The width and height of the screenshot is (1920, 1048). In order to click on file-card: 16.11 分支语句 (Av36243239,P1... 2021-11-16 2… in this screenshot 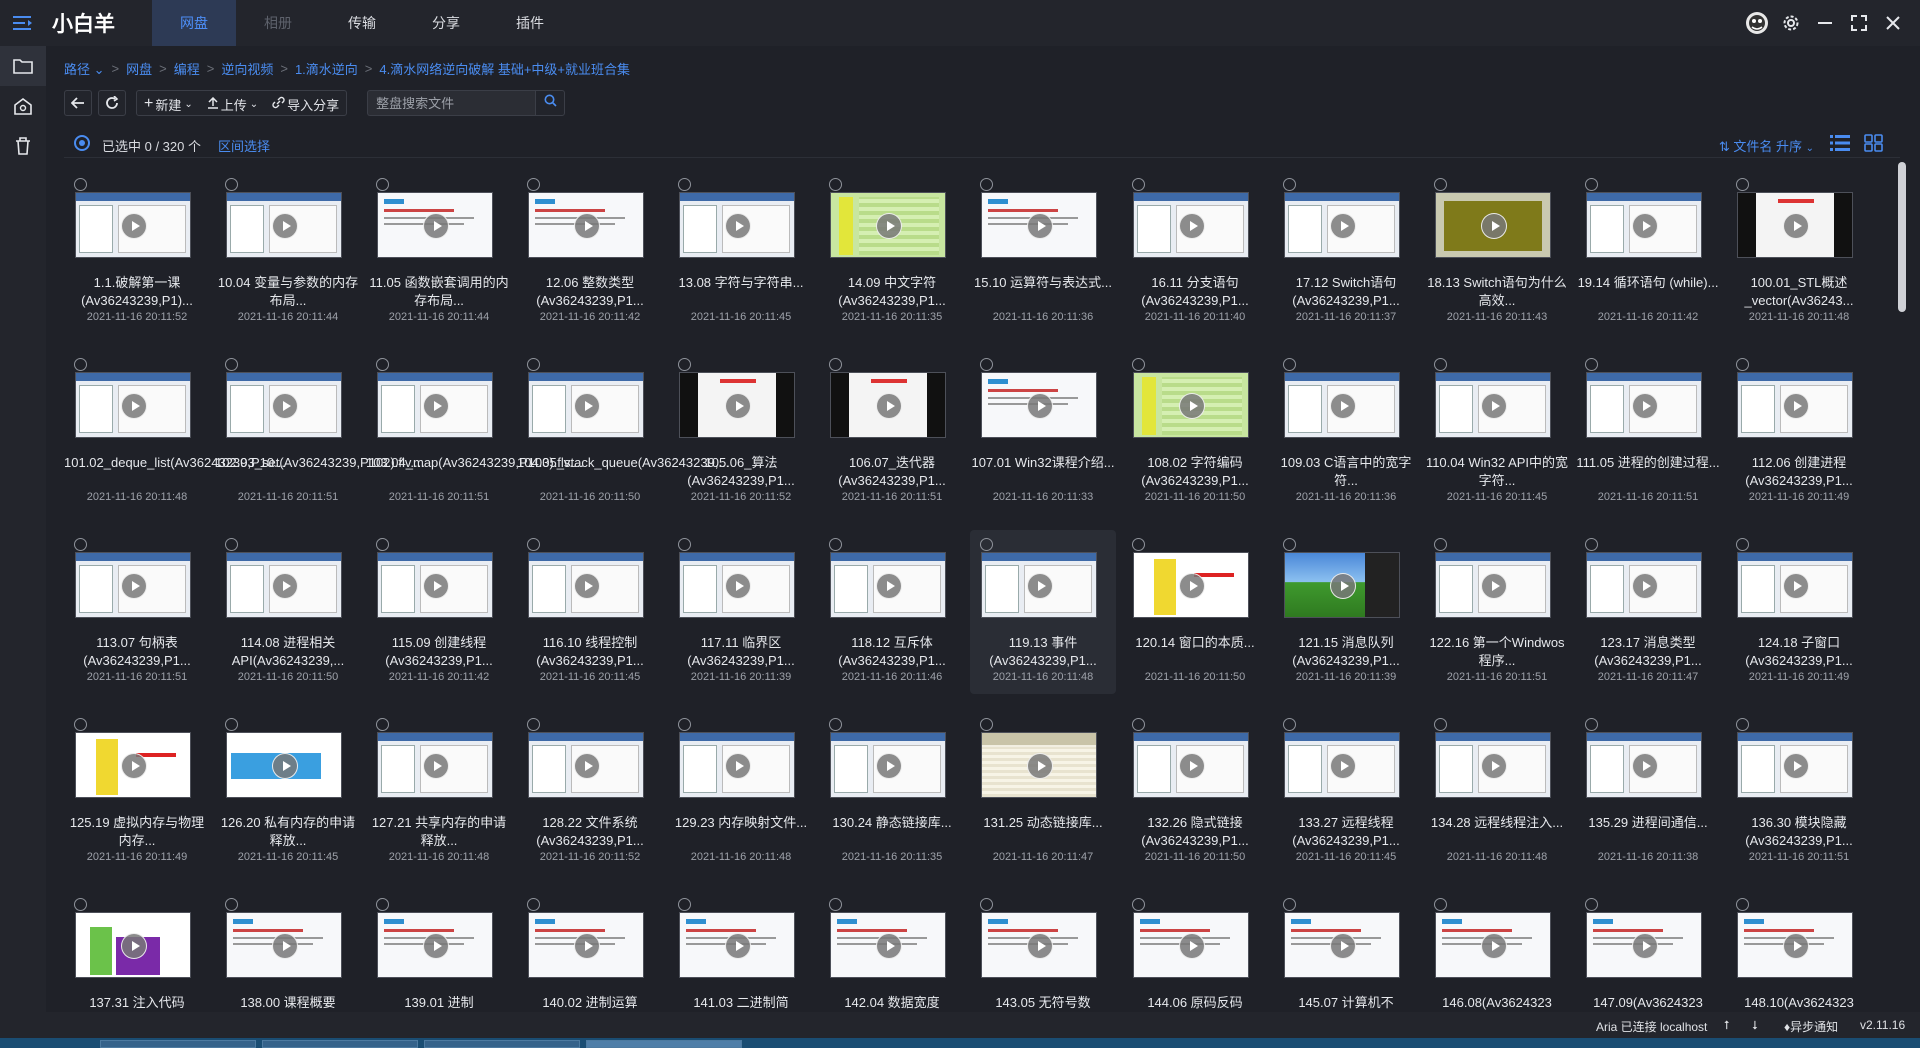, I will do `click(1195, 252)`.